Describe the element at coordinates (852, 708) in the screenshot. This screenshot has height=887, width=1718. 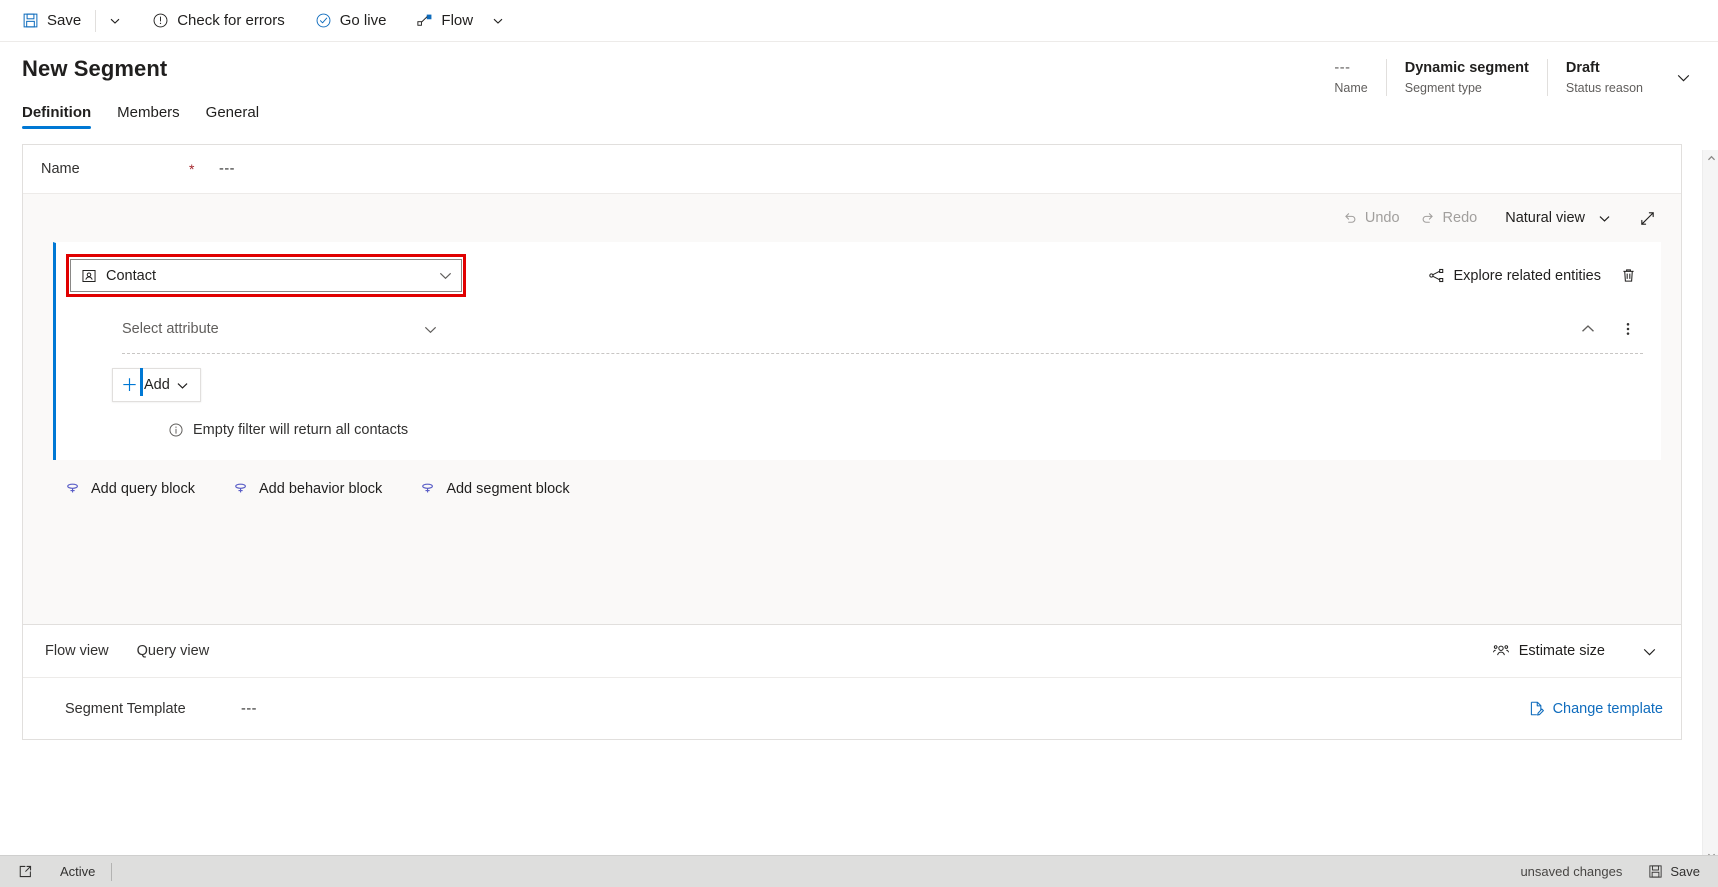
I see `segment-template-row: Segment Template --- Change template` at that location.